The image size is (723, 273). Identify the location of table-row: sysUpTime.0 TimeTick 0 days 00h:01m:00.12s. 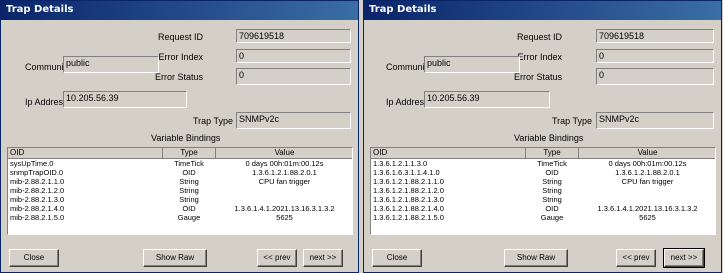
(180, 164).